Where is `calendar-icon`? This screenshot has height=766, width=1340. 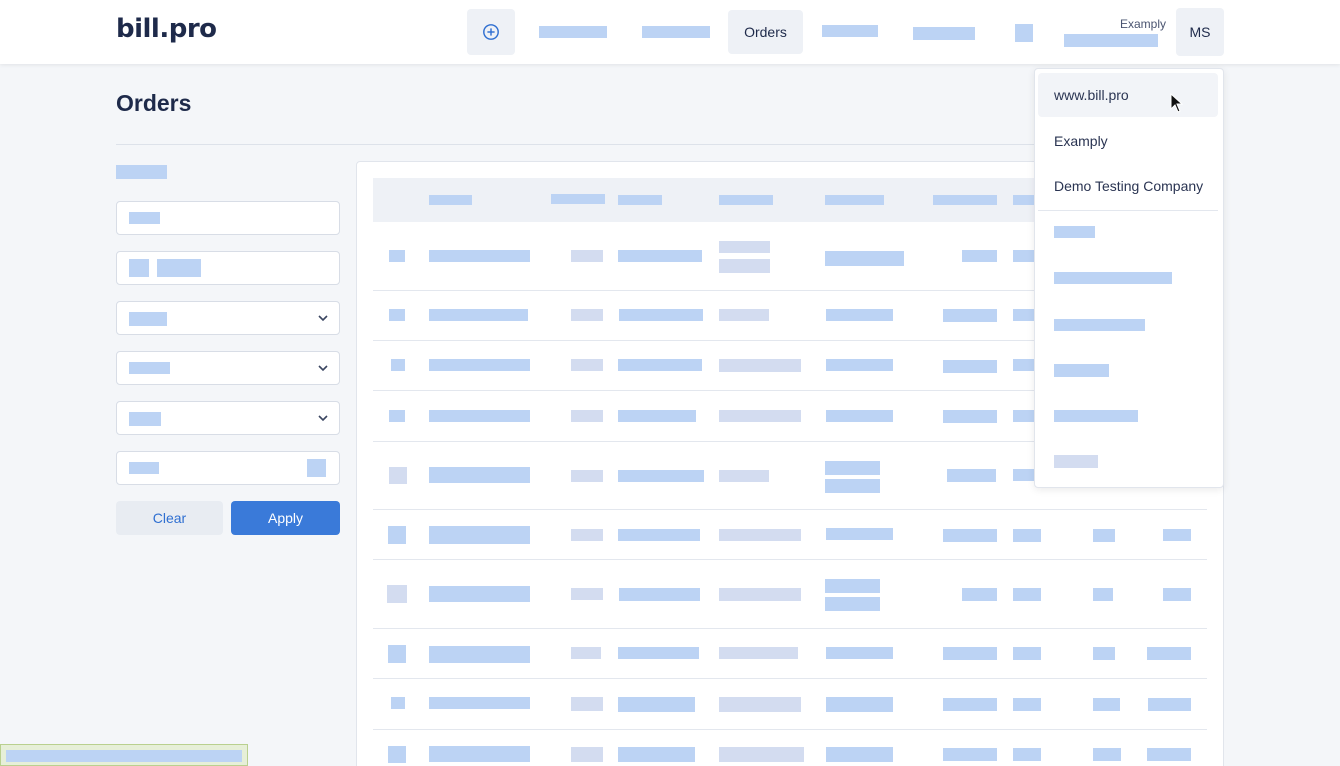 calendar-icon is located at coordinates (316, 468).